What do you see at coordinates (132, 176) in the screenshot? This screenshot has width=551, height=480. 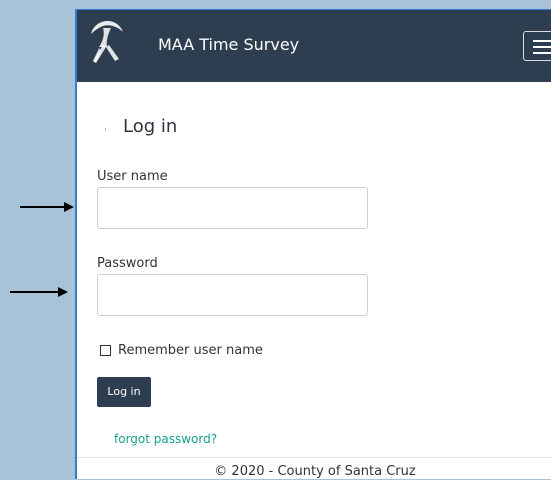 I see `username-label: User name` at bounding box center [132, 176].